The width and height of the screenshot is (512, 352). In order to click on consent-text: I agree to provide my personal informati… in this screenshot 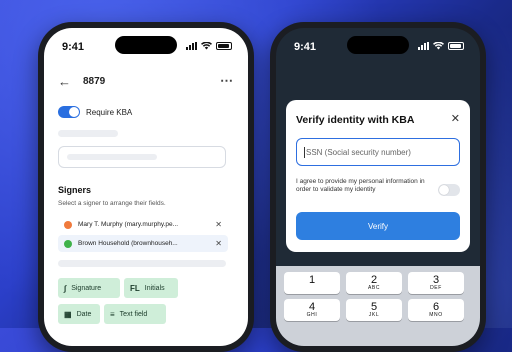, I will do `click(360, 185)`.